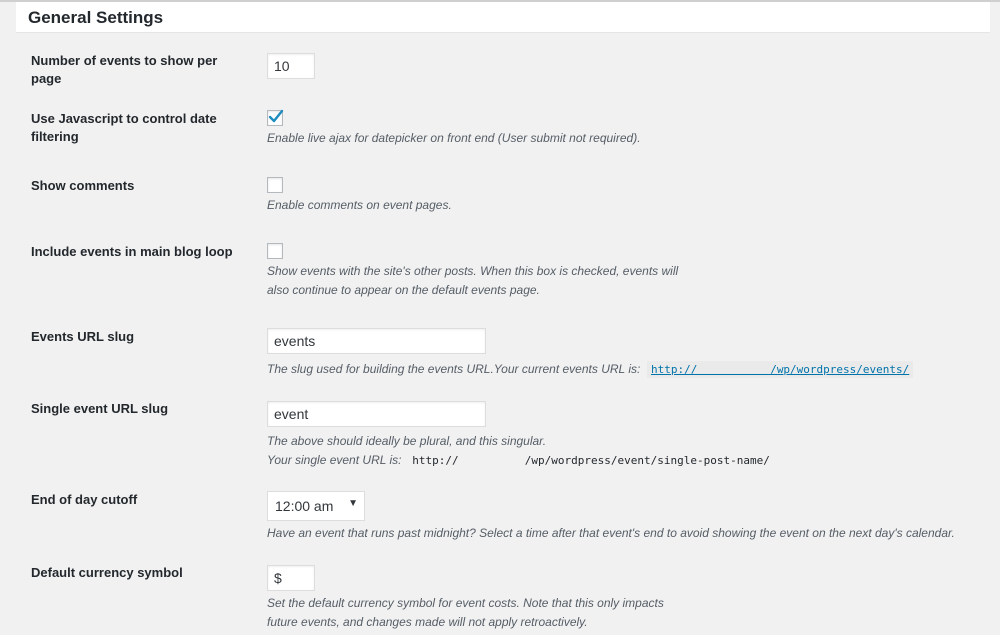 This screenshot has width=1000, height=635. What do you see at coordinates (83, 336) in the screenshot?
I see `events-slug-label: Events URL slug` at bounding box center [83, 336].